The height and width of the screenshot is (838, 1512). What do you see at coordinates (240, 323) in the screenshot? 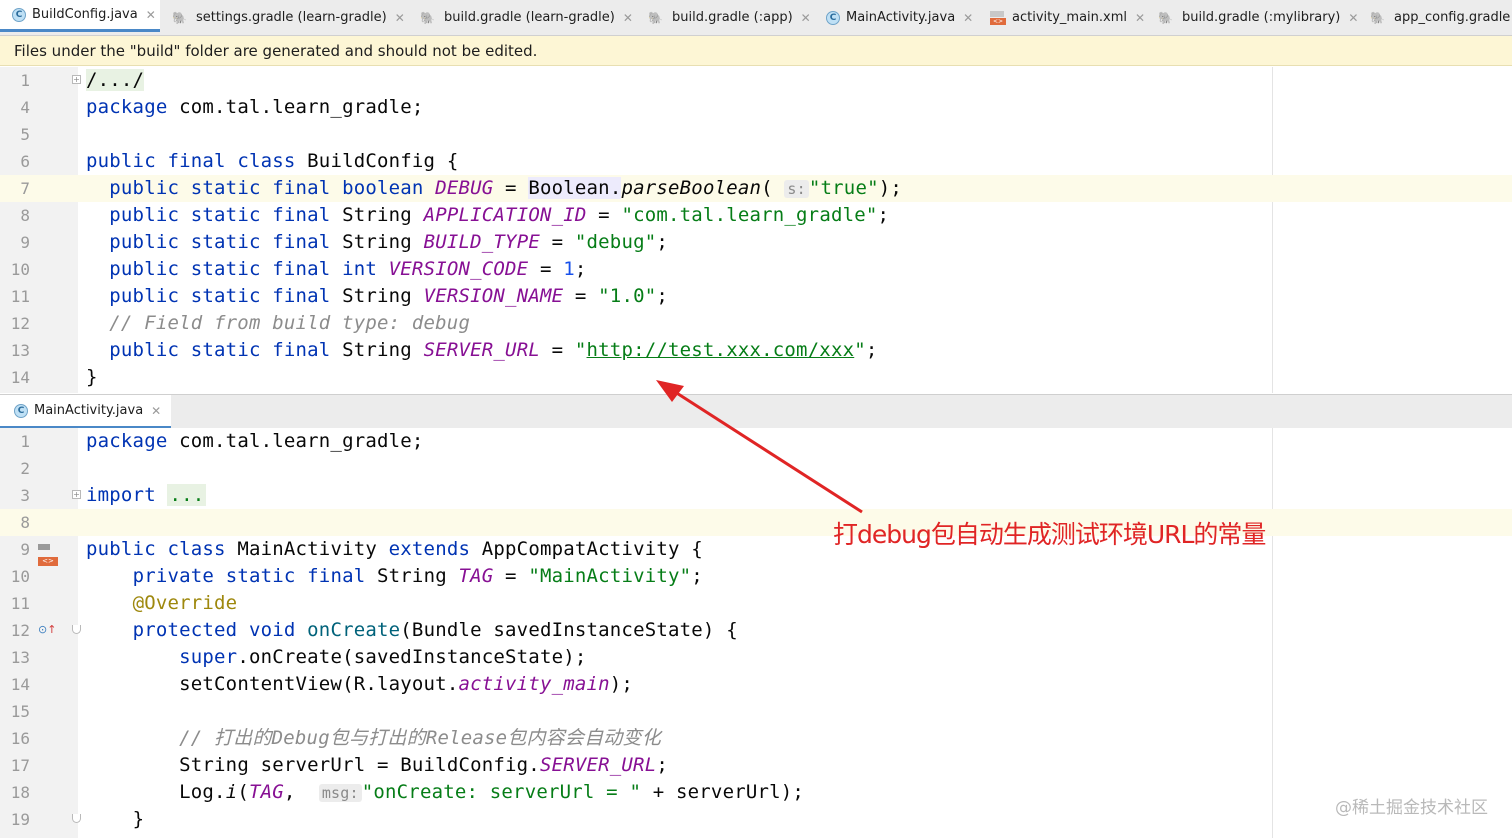
I see `code-line: 12 // Field from build type: debug` at bounding box center [240, 323].